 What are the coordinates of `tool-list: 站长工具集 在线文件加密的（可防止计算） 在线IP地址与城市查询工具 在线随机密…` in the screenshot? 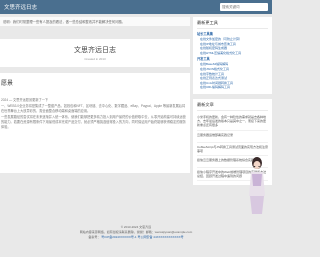 It's located at (232, 60).